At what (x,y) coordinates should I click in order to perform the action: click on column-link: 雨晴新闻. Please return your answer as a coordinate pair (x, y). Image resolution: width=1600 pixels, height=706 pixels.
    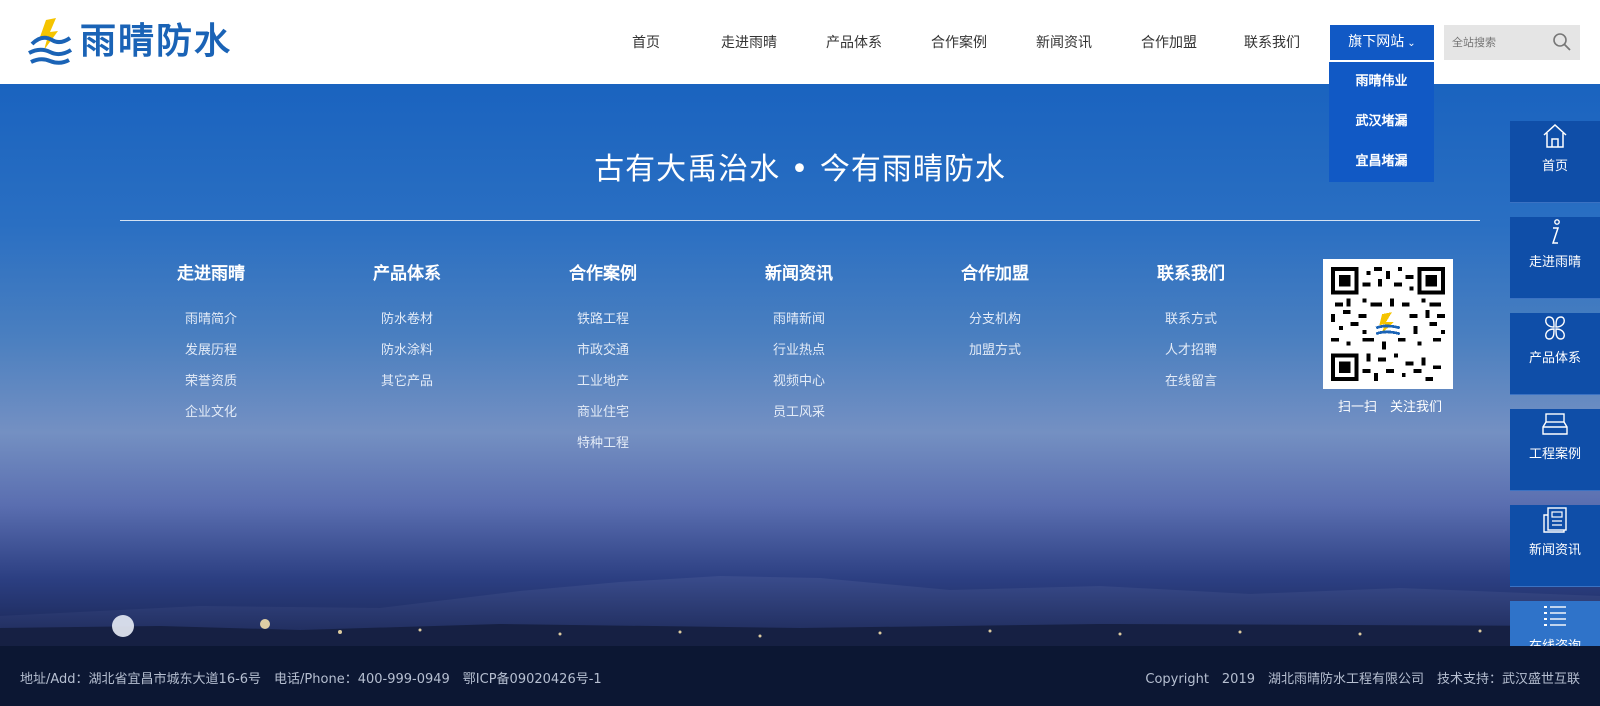
    Looking at the image, I should click on (799, 319).